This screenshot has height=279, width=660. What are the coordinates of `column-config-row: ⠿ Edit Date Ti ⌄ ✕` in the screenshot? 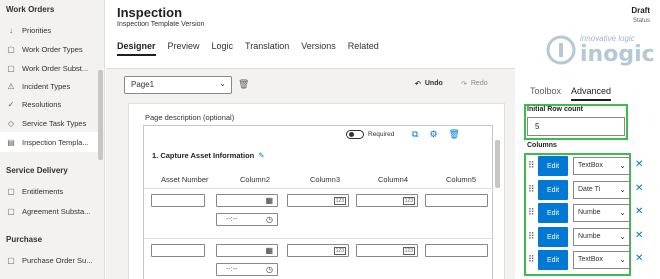 It's located at (593, 190).